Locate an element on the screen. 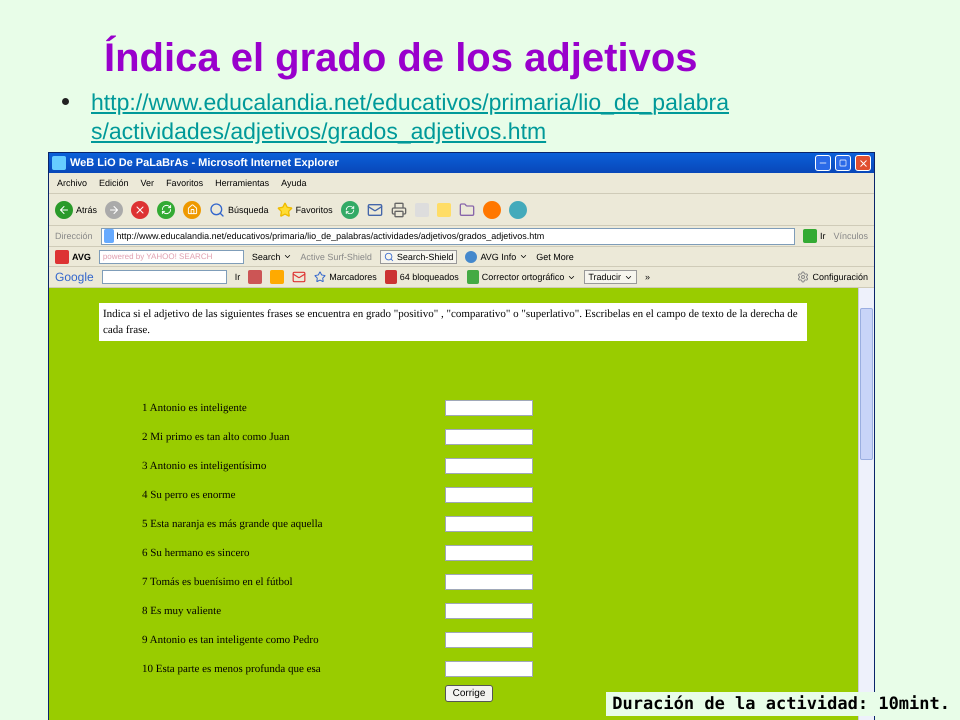 Image resolution: width=960 pixels, height=720 pixels. close-icon is located at coordinates (863, 163).